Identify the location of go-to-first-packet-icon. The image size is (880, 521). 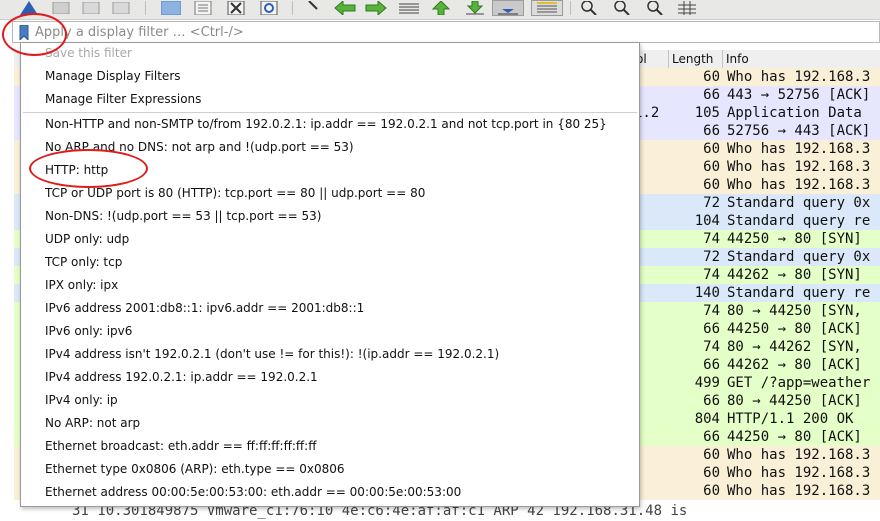
(441, 8).